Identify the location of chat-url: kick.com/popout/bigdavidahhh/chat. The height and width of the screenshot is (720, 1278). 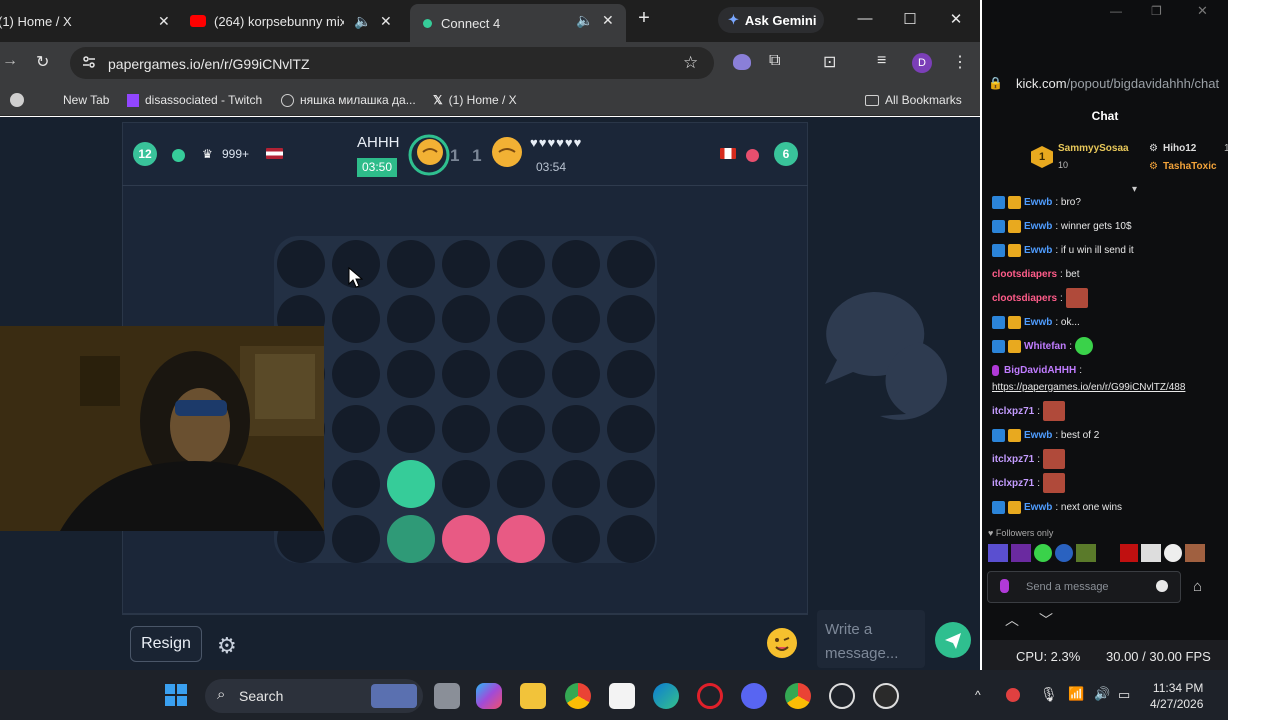
(1122, 83).